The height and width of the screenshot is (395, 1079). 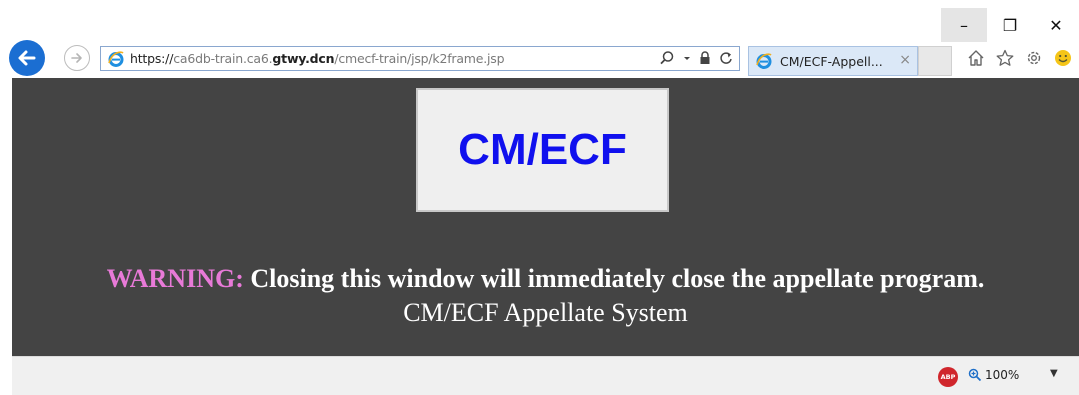 What do you see at coordinates (976, 58) in the screenshot?
I see `home-icon` at bounding box center [976, 58].